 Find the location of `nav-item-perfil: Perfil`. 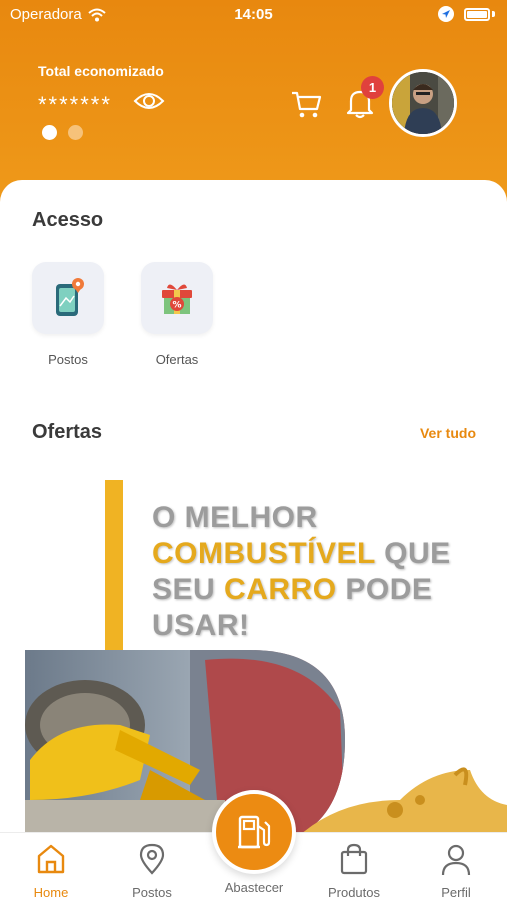

nav-item-perfil: Perfil is located at coordinates (456, 866).